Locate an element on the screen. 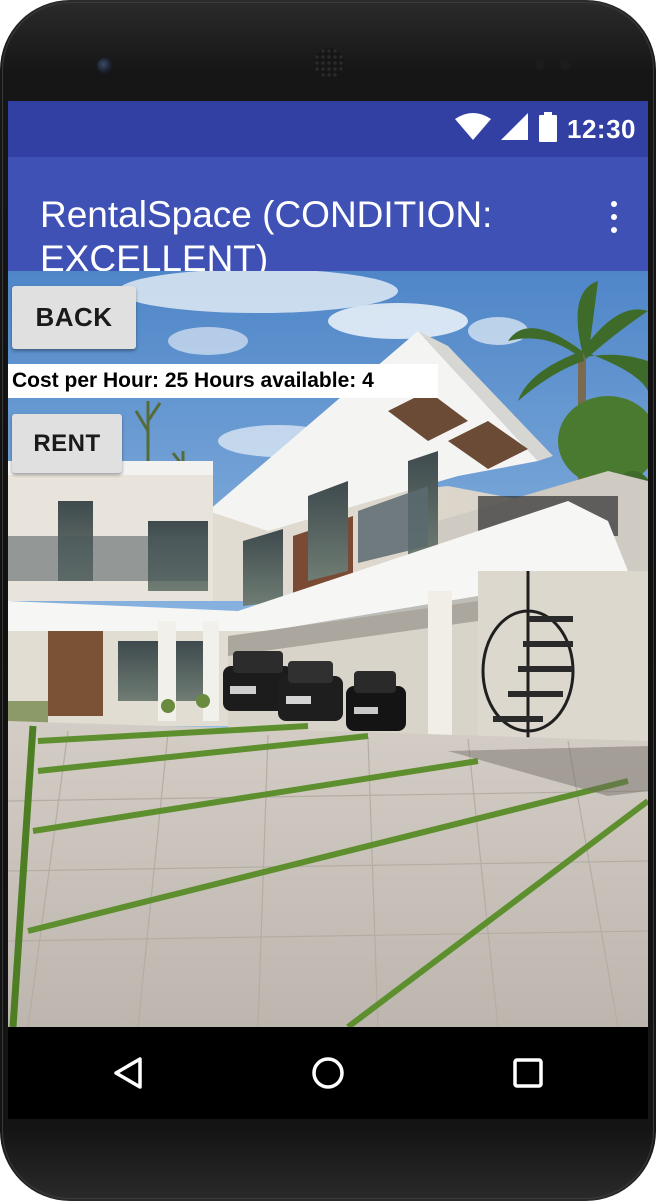  status-bar: 12:30 is located at coordinates (328, 129).